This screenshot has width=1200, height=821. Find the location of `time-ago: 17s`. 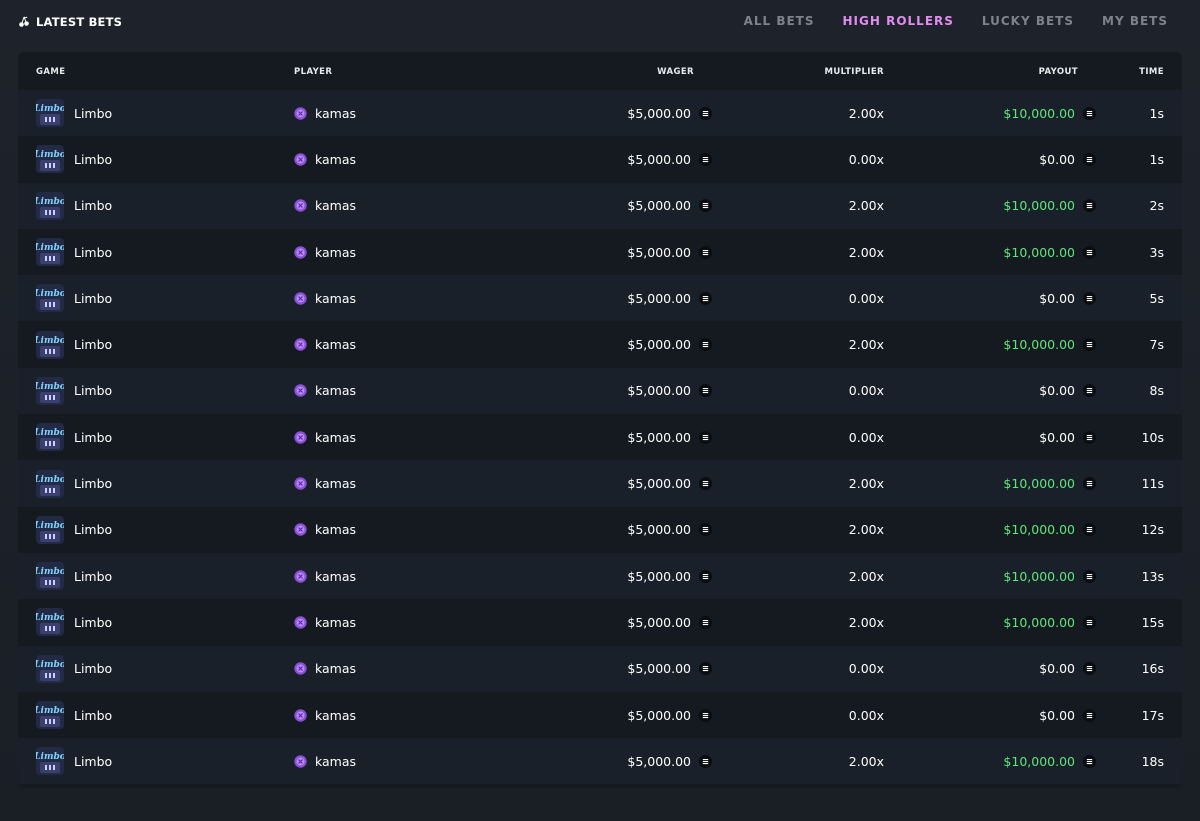

time-ago: 17s is located at coordinates (1152, 715).